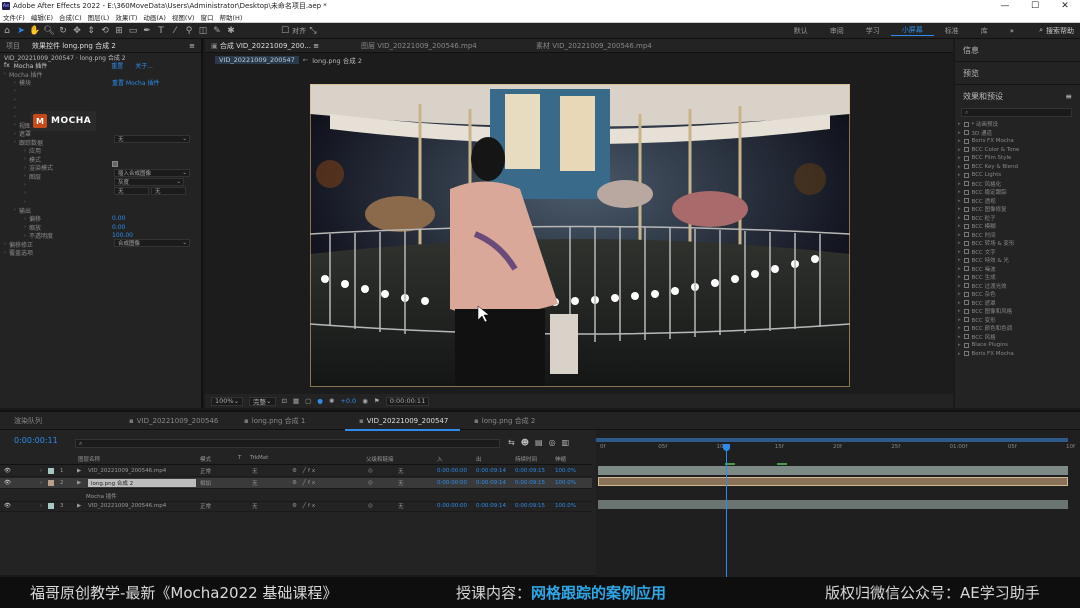 This screenshot has height=608, width=1080. Describe the element at coordinates (539, 442) in the screenshot. I see `frame-blend-icon: ▤` at that location.